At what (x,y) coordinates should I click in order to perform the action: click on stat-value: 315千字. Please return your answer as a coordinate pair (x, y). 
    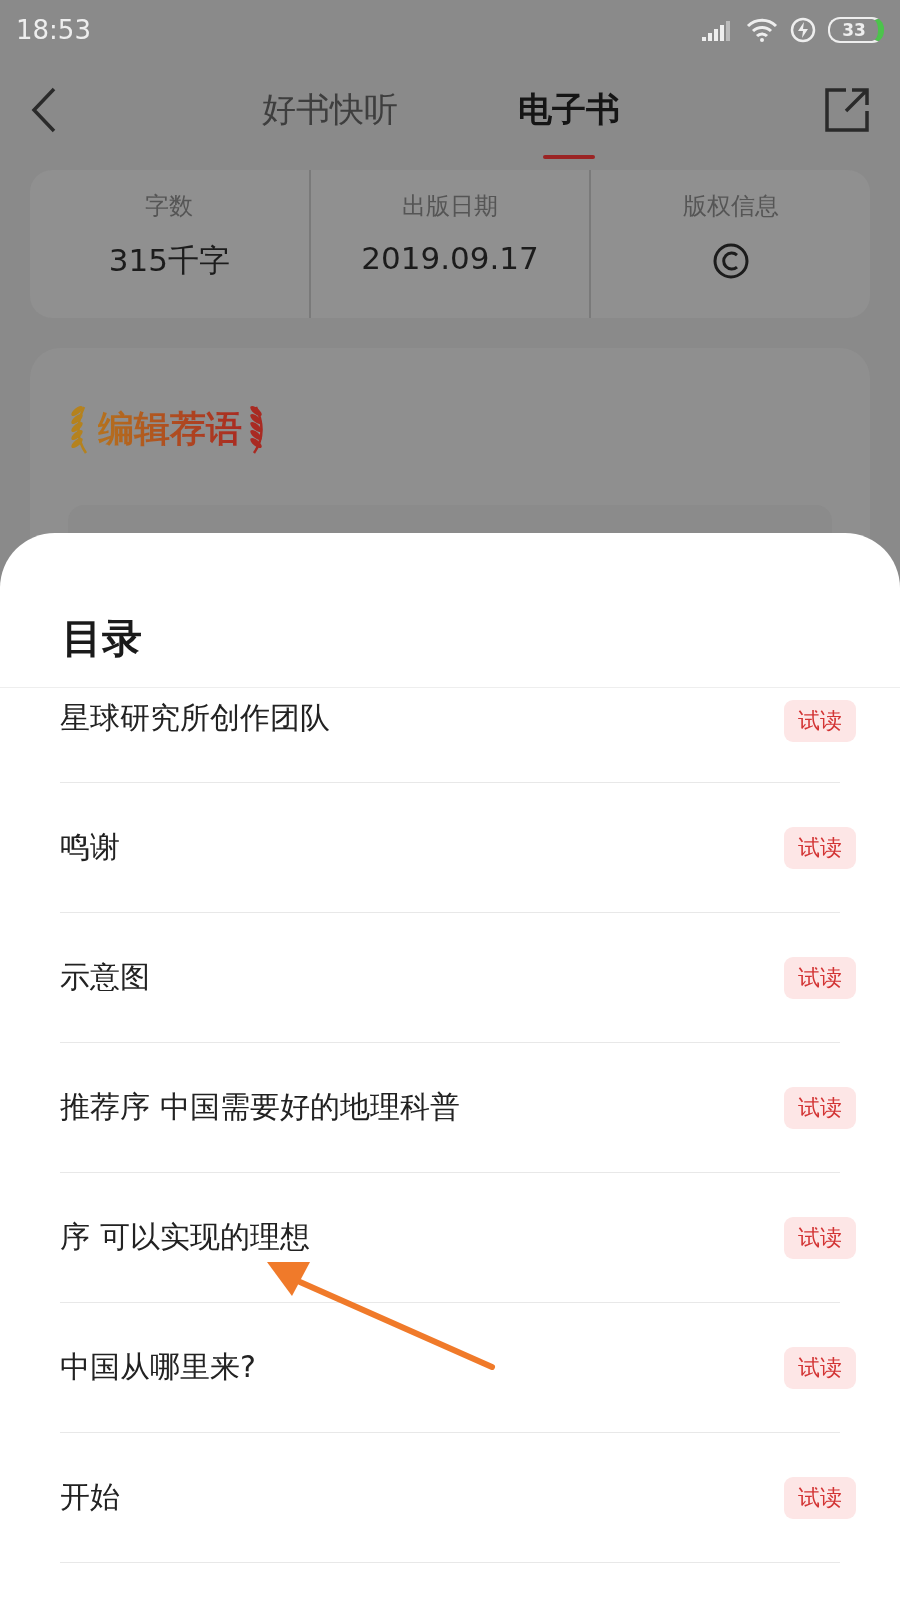
    Looking at the image, I should click on (169, 260).